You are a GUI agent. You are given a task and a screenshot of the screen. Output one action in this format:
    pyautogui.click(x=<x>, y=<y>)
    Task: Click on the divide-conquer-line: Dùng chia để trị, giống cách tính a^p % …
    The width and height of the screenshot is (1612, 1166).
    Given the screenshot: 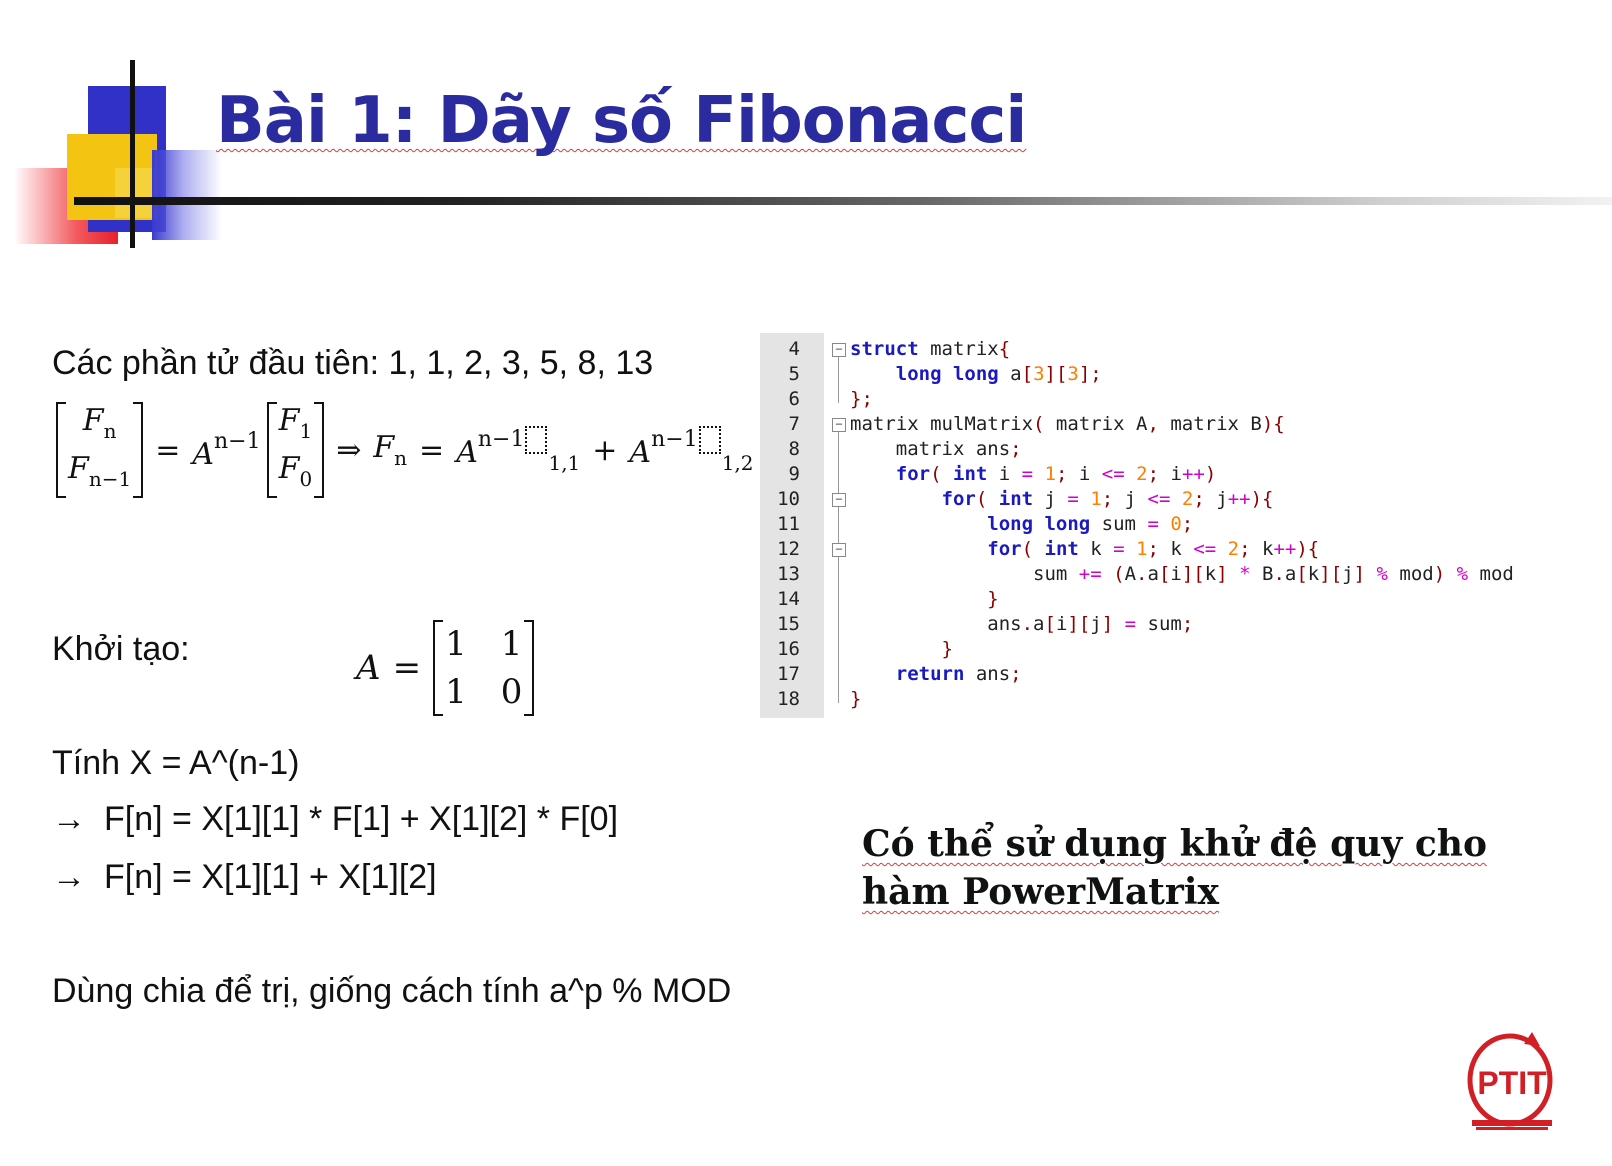 What is the action you would take?
    pyautogui.click(x=392, y=991)
    